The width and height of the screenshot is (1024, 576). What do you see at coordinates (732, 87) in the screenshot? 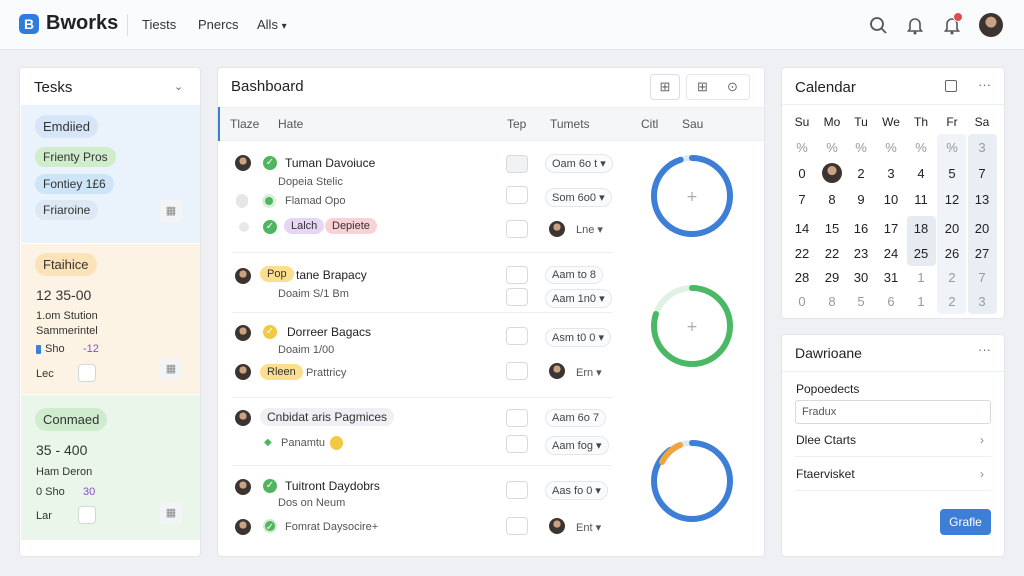
I see `settings-icon: ⊙` at bounding box center [732, 87].